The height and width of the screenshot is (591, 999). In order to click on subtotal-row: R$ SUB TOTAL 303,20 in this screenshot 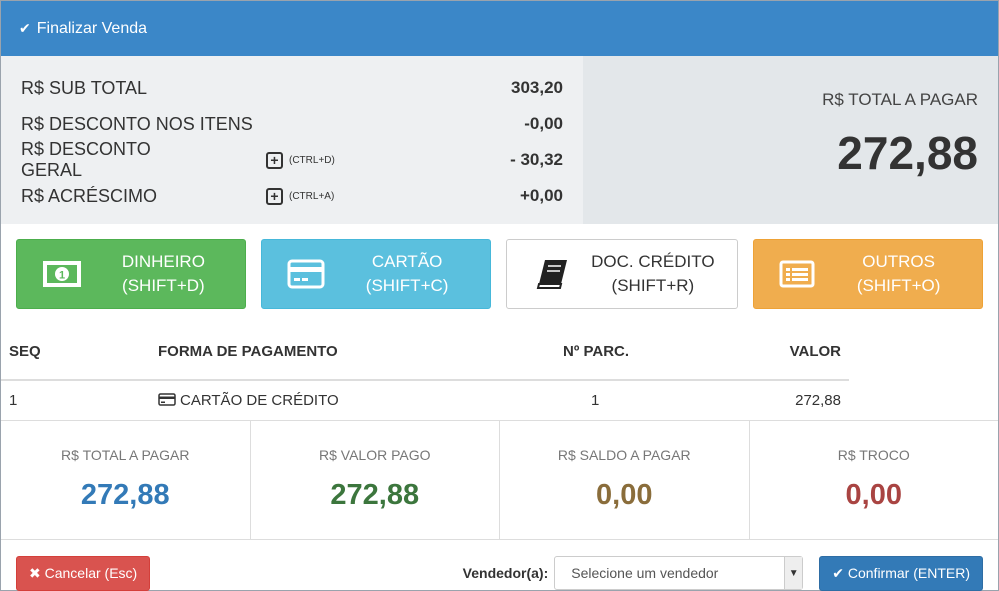, I will do `click(292, 88)`.